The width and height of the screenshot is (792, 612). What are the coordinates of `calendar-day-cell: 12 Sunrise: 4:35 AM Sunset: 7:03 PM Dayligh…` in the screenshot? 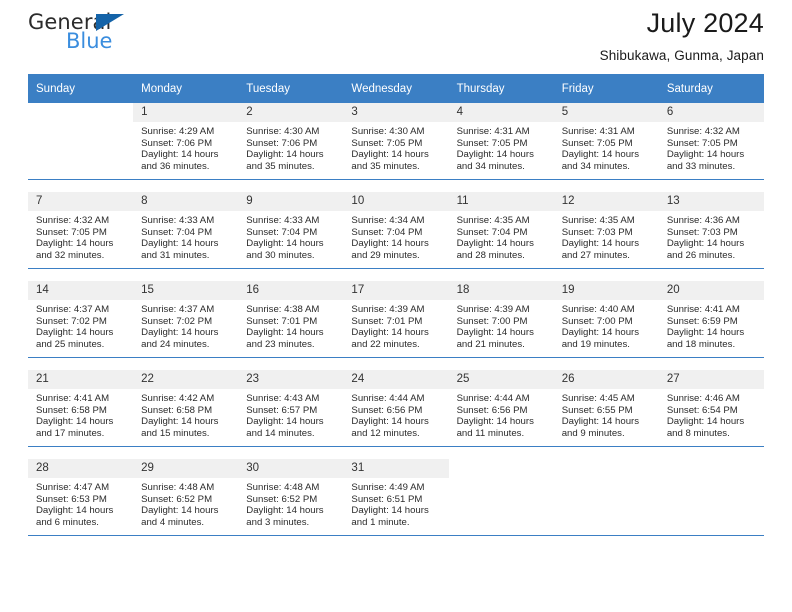 It's located at (606, 230).